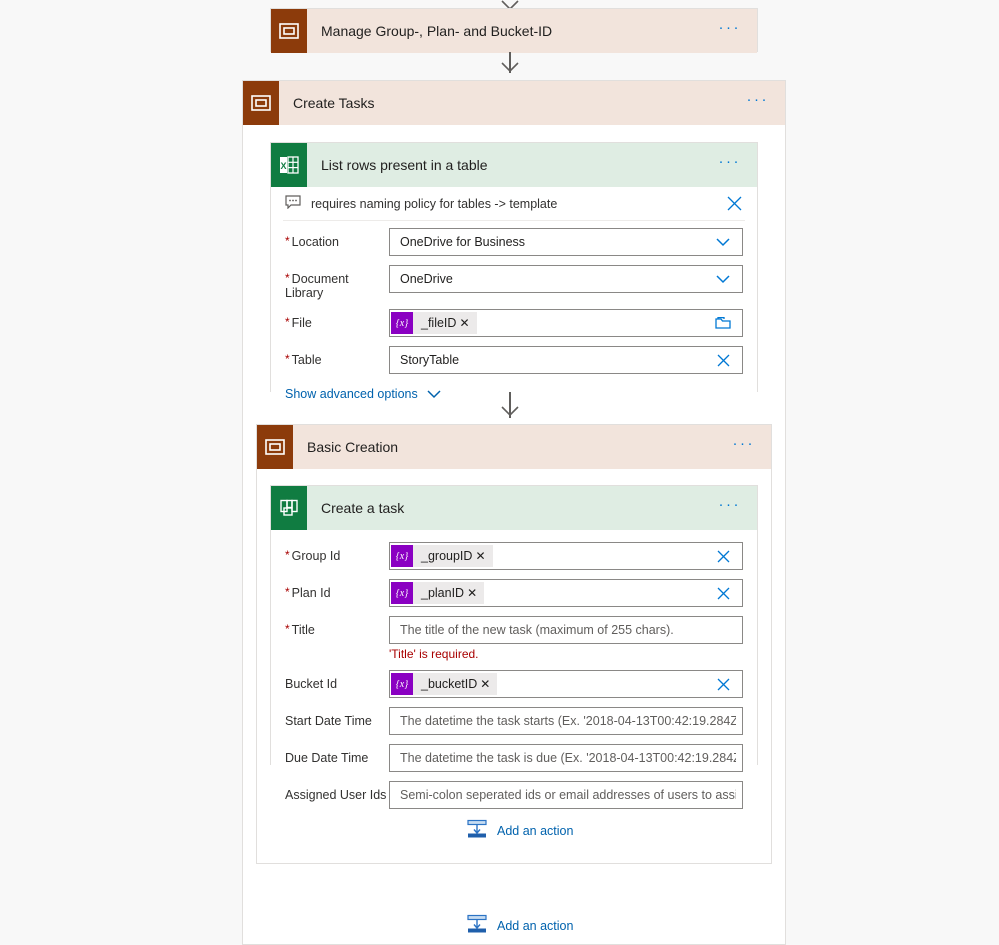 This screenshot has height=945, width=999. I want to click on token-chip: {x} _bucketID ✕, so click(444, 684).